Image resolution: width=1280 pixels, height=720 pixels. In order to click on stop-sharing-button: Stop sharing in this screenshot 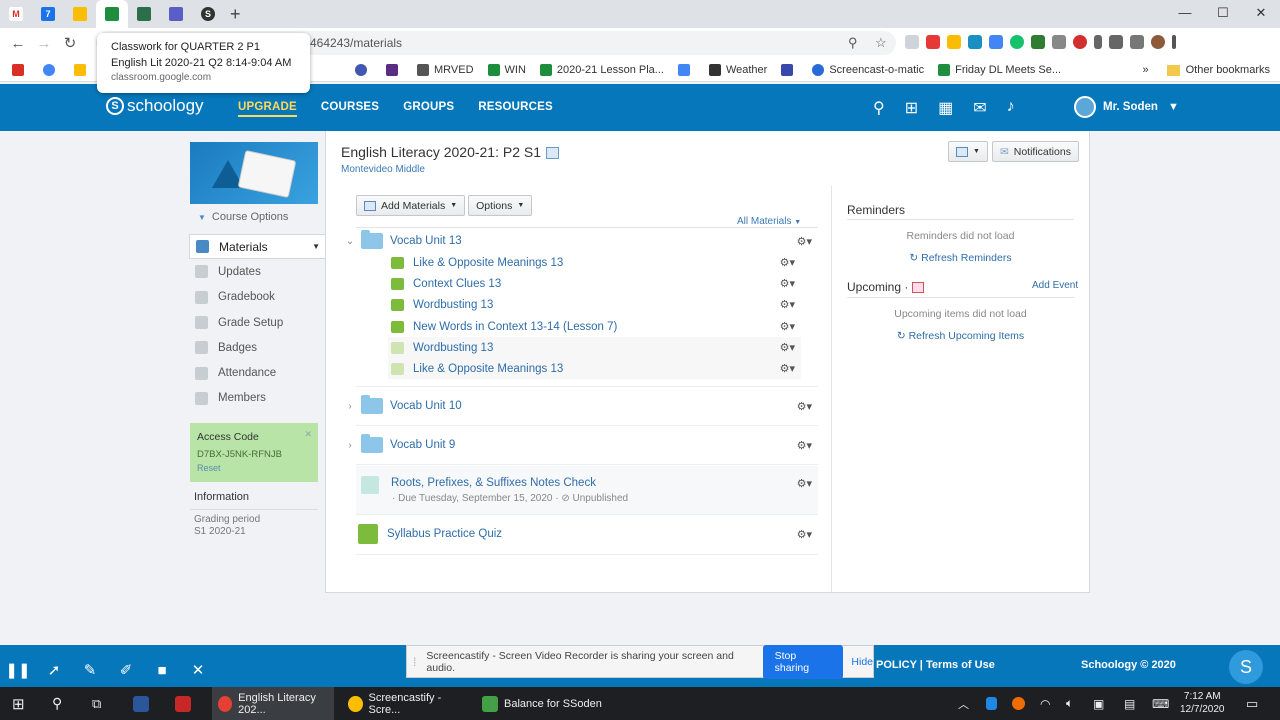, I will do `click(803, 661)`.